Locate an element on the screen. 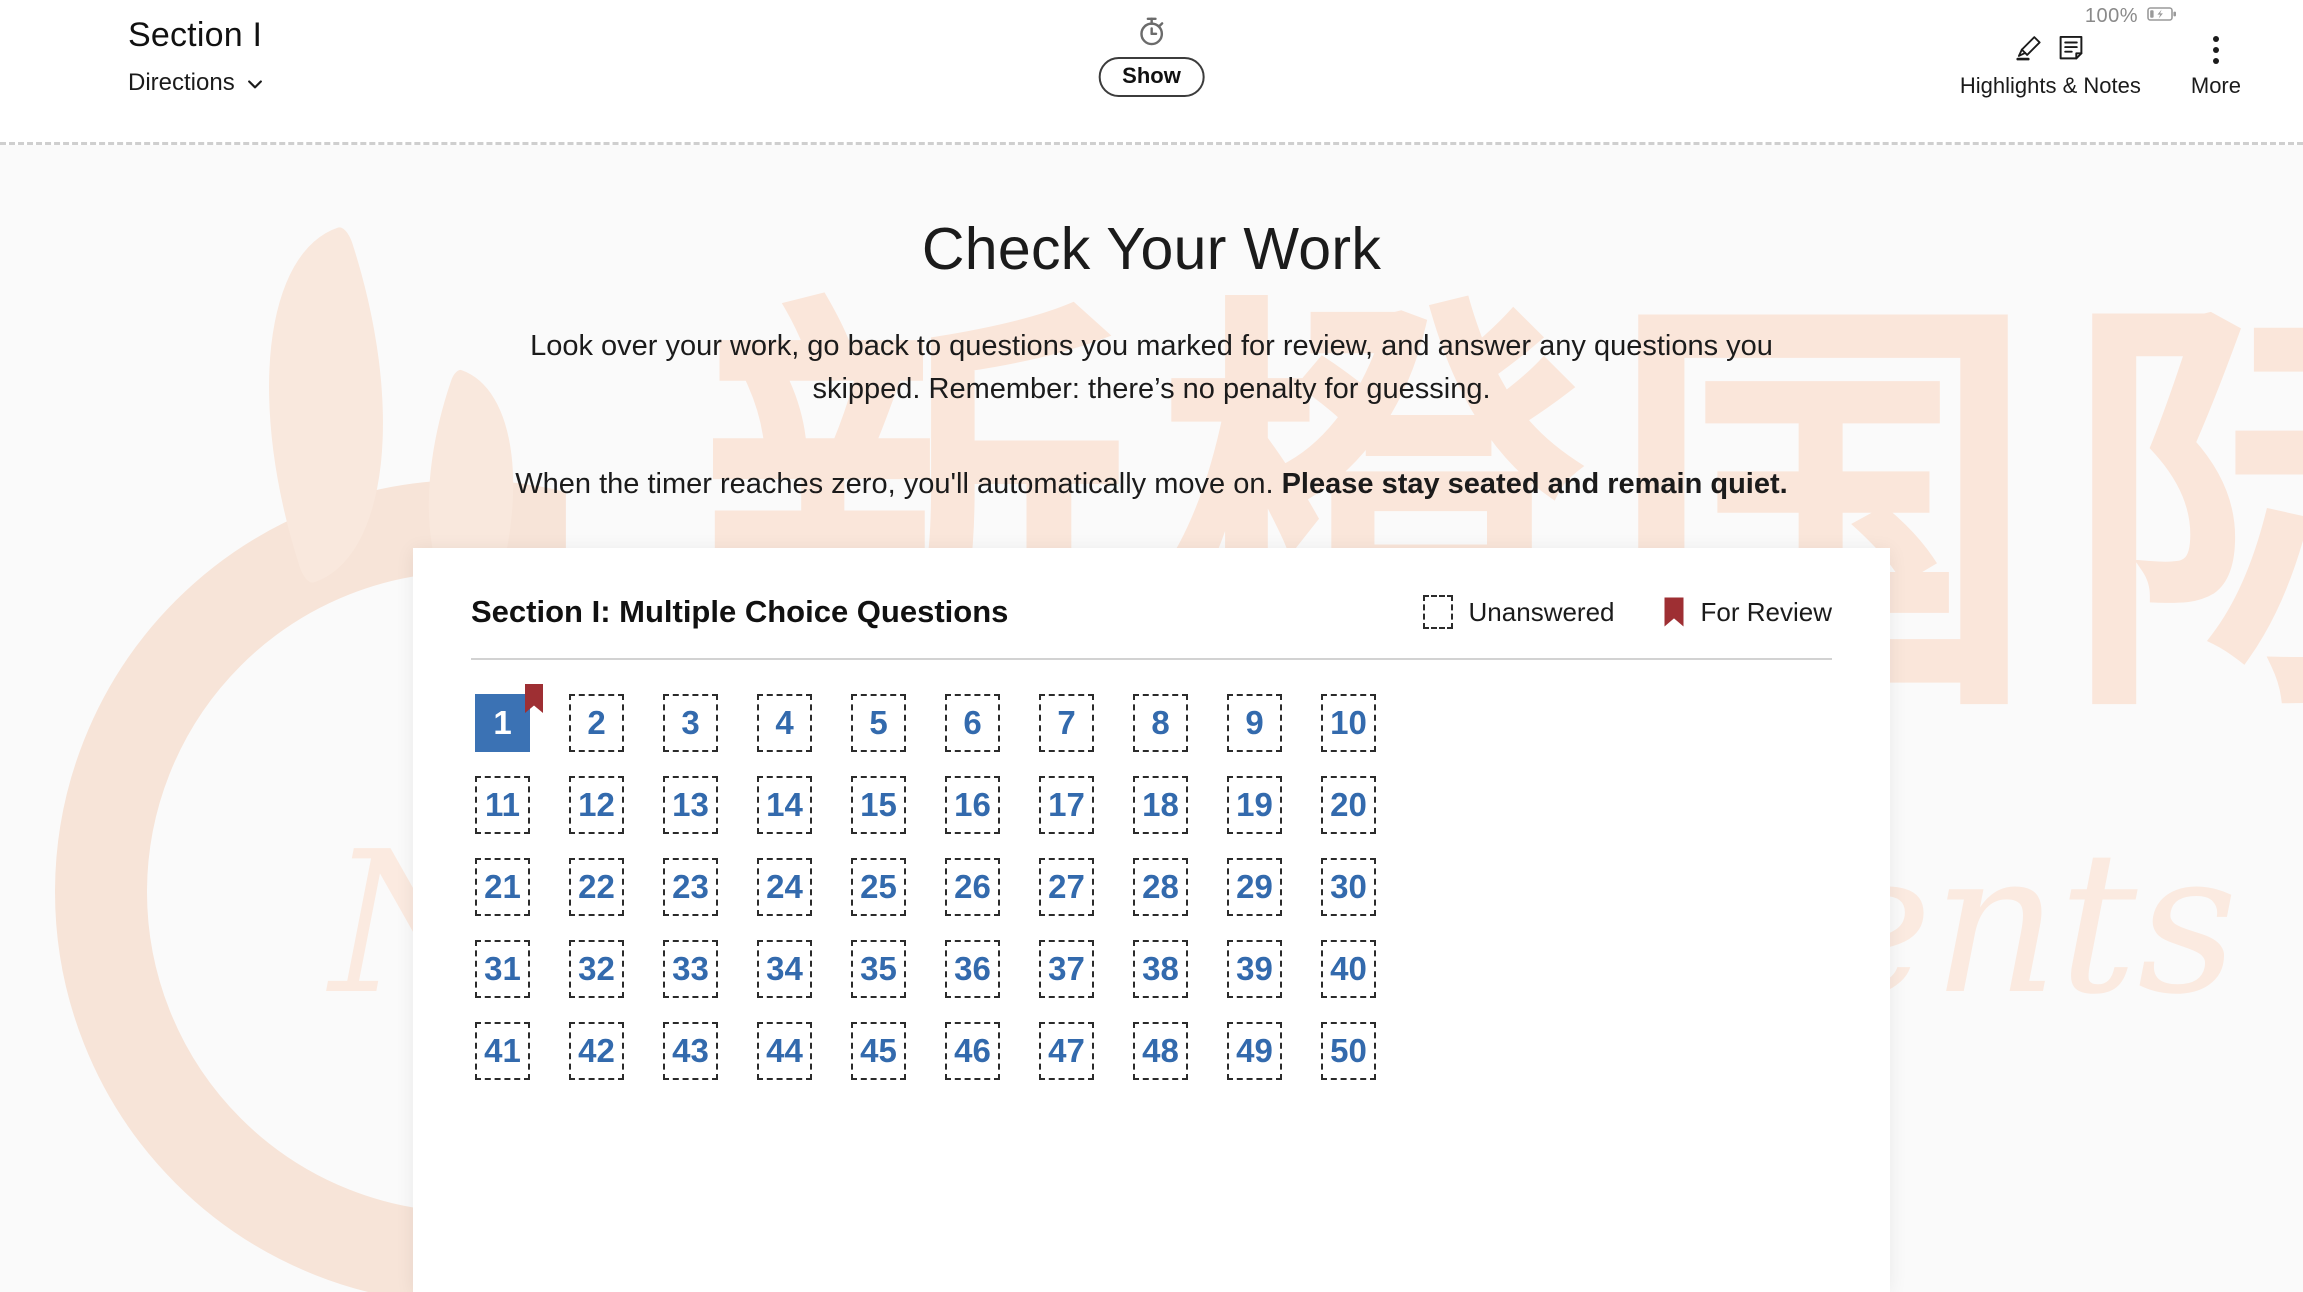 The image size is (2303, 1292). question-cell: 18 is located at coordinates (1180, 817).